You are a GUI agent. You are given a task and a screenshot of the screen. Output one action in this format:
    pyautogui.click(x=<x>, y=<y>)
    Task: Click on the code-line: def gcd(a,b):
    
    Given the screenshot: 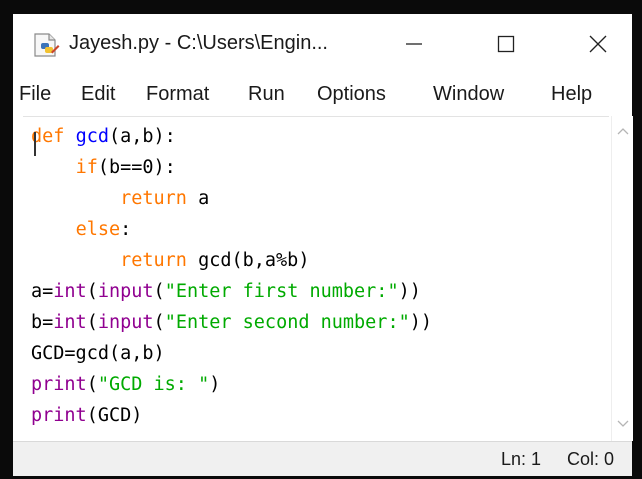 What is the action you would take?
    pyautogui.click(x=103, y=137)
    